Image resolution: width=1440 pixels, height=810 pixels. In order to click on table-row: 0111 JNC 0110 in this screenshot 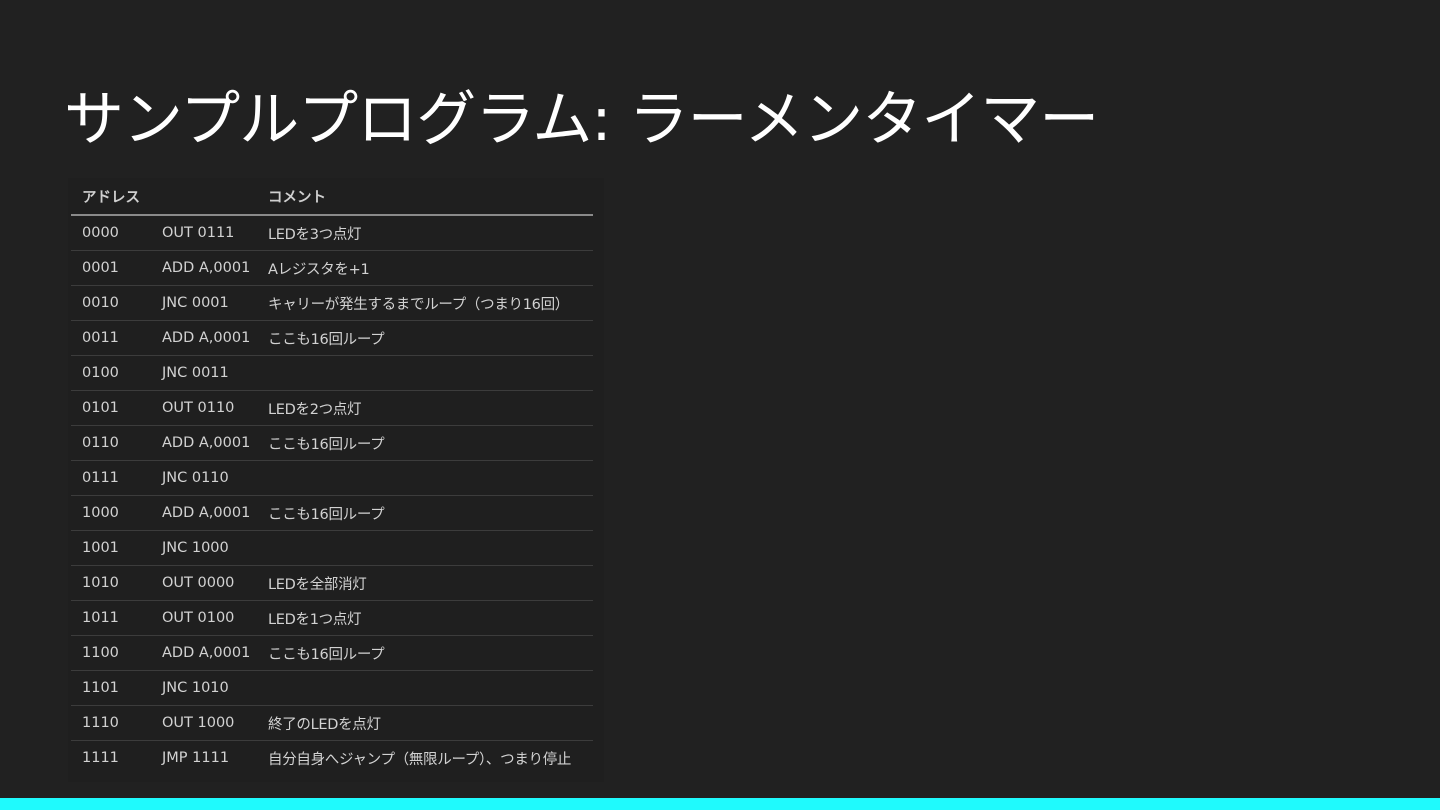, I will do `click(332, 478)`.